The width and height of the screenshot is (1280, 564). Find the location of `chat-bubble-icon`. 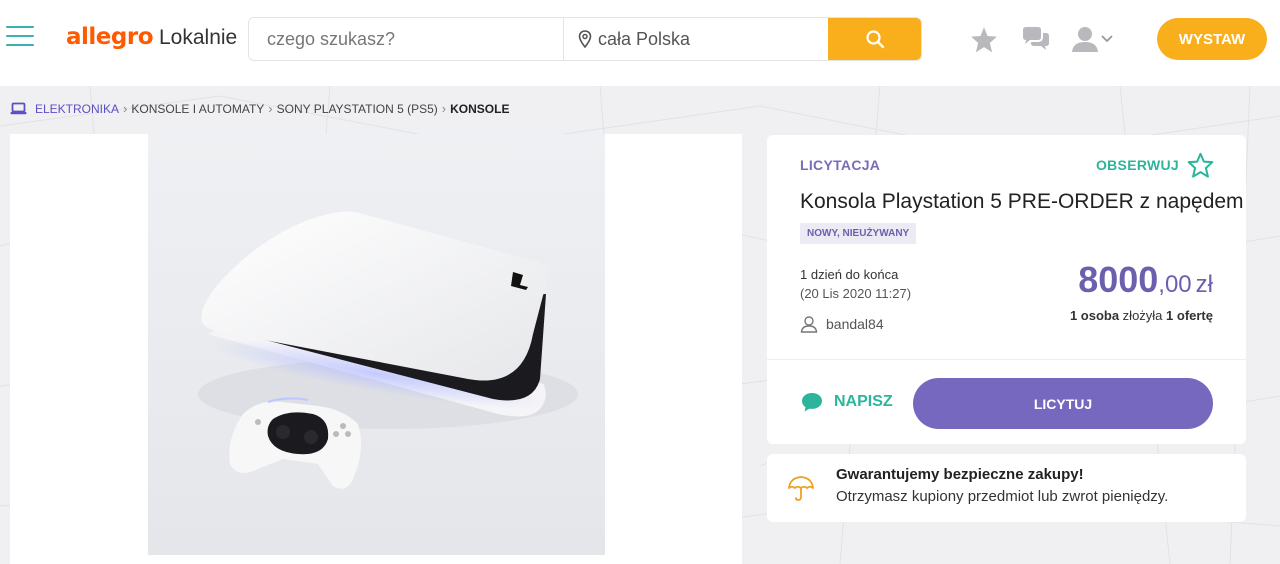

chat-bubble-icon is located at coordinates (812, 402).